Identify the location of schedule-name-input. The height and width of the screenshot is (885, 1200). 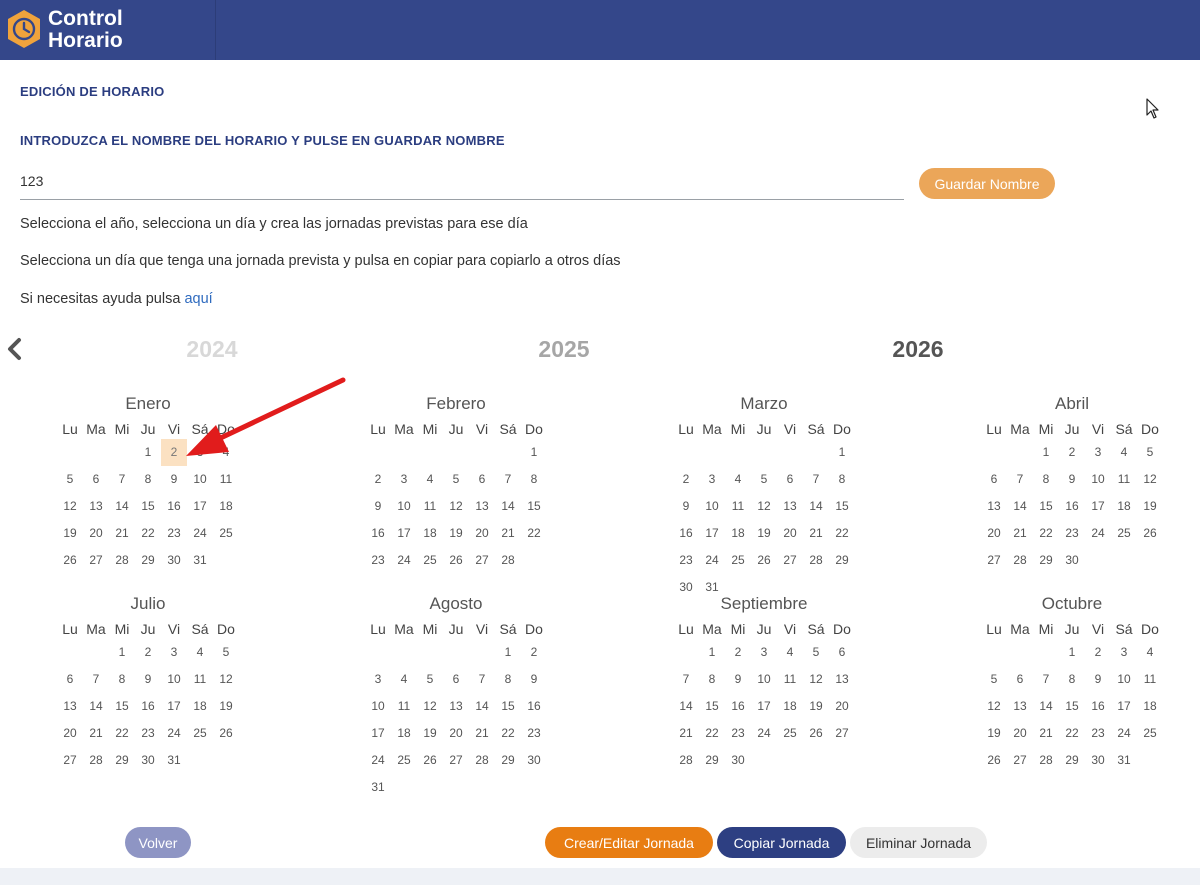
(462, 183).